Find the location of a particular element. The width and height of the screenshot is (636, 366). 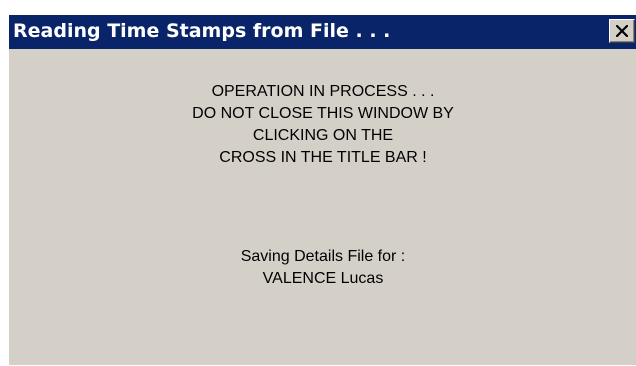

window-title: Reading Time Stamps from File . . . is located at coordinates (202, 31).